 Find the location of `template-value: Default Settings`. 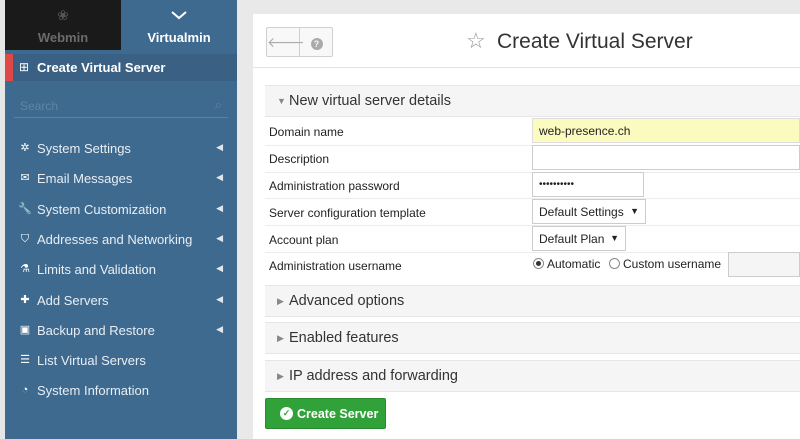

template-value: Default Settings is located at coordinates (581, 212).